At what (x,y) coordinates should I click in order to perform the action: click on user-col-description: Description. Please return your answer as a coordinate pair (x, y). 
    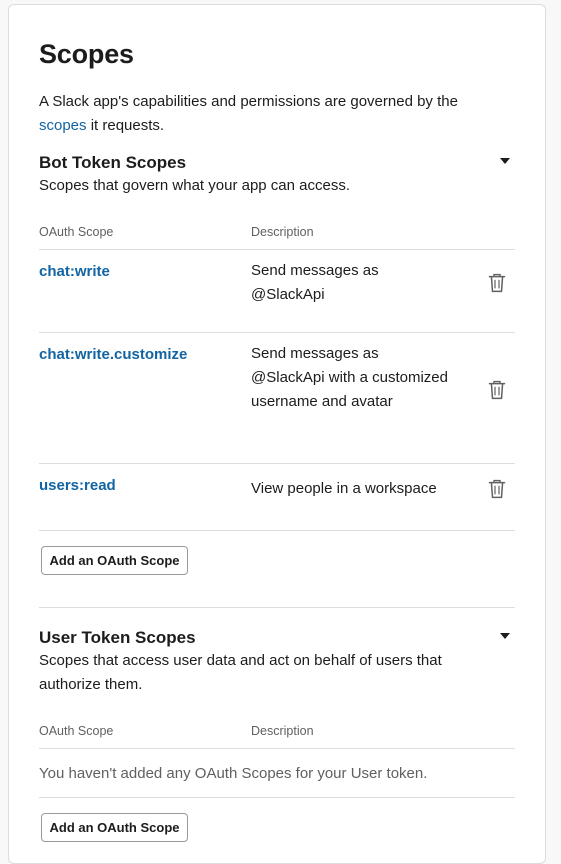
    Looking at the image, I should click on (282, 731).